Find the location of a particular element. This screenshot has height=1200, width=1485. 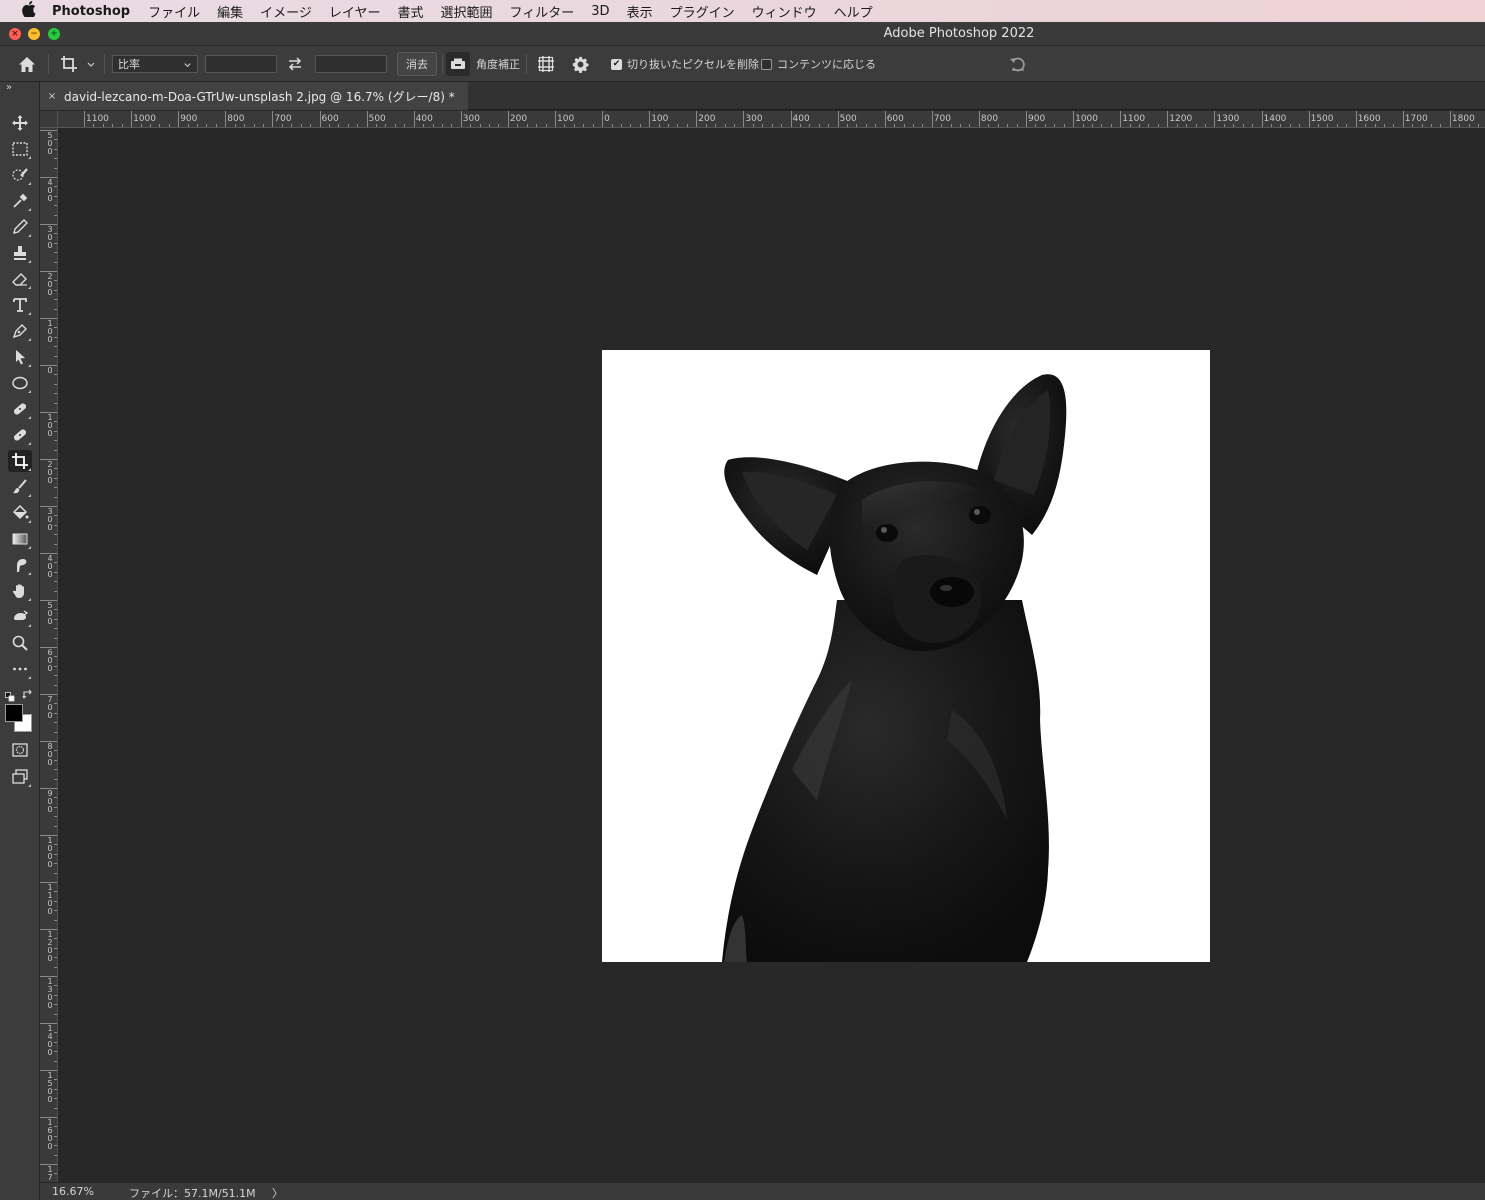

quick-selection-tool is located at coordinates (20, 175).